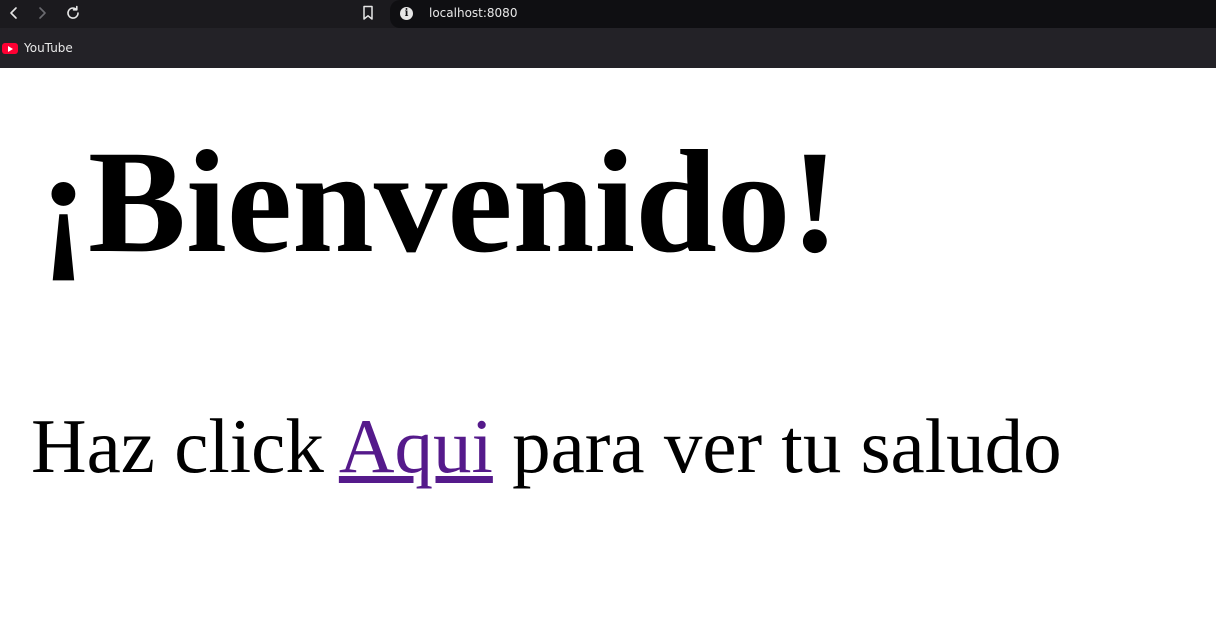  I want to click on address-bar: i localhost:8080, so click(803, 14).